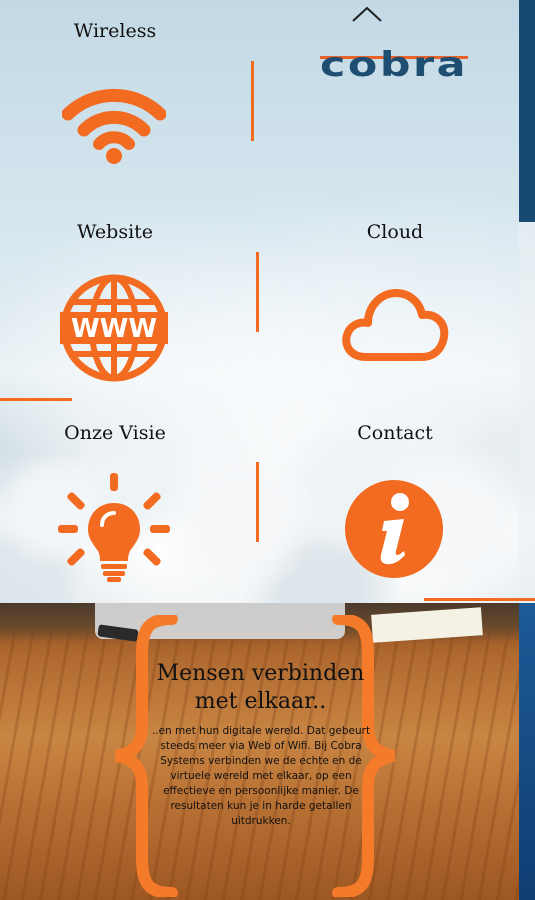  What do you see at coordinates (395, 326) in the screenshot?
I see `cloud-icon` at bounding box center [395, 326].